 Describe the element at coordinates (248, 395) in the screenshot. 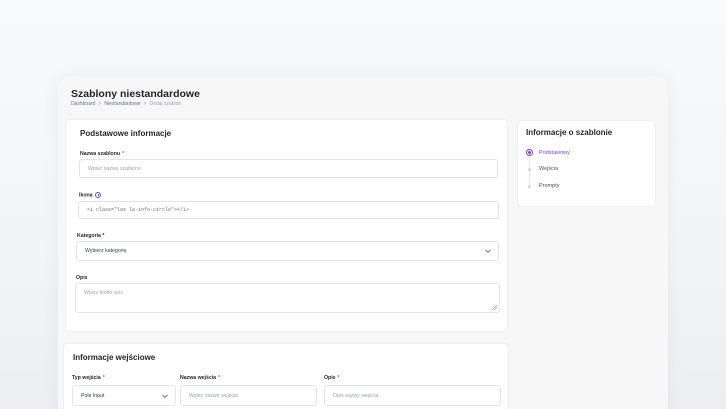

I see `input-name-field: Wpisz nazwę wejścia` at that location.